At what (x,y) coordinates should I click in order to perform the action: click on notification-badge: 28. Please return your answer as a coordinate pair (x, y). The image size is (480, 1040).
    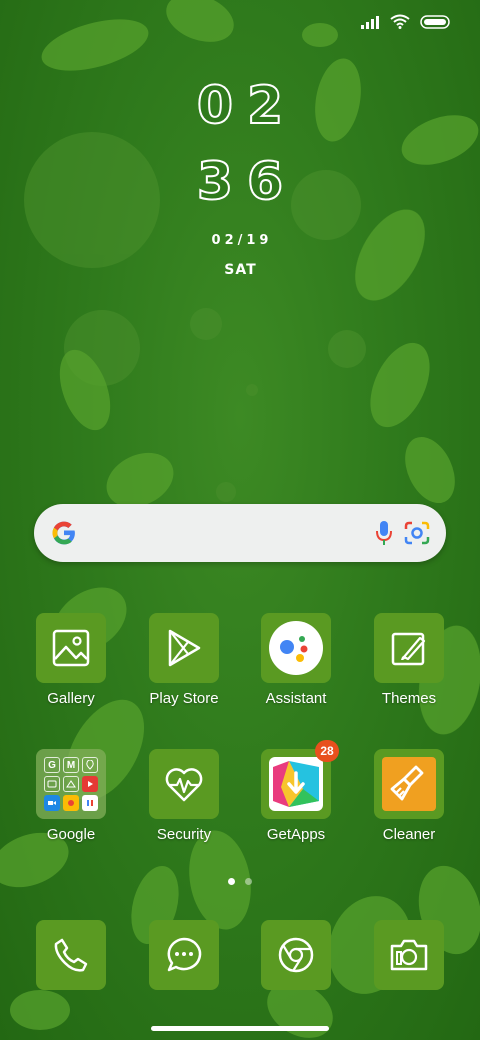
    Looking at the image, I should click on (327, 751).